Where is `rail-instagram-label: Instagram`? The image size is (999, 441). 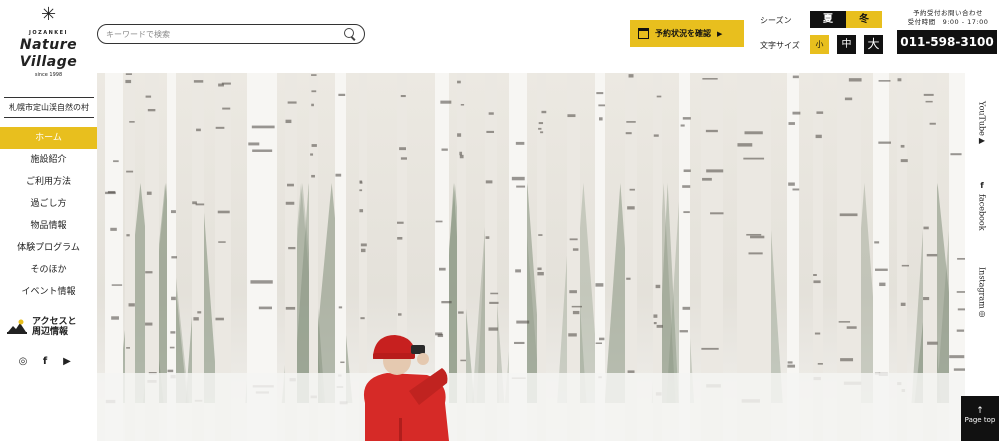
rail-instagram-label: Instagram is located at coordinates (982, 288).